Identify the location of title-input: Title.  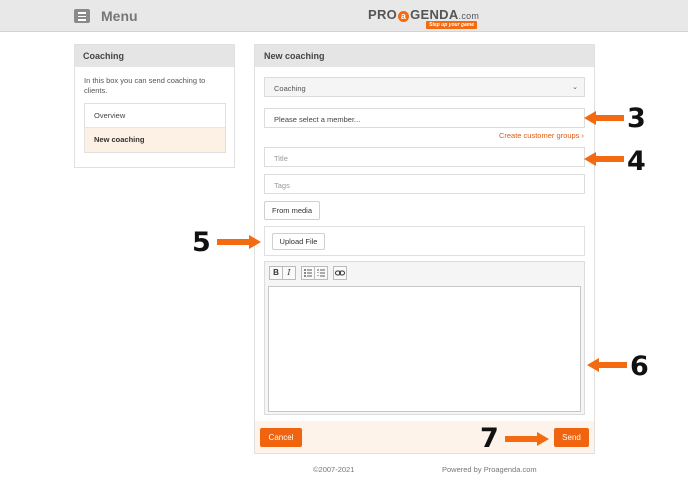
(424, 157).